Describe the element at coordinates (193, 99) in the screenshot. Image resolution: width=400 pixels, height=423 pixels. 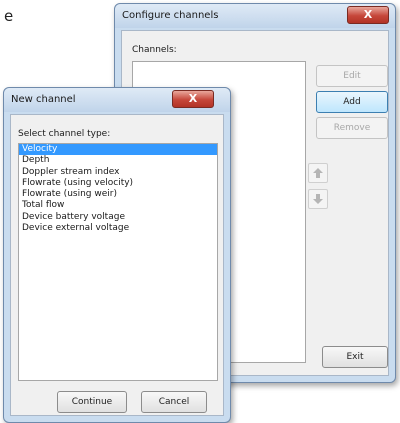
I see `new-channel-close-button: X` at that location.